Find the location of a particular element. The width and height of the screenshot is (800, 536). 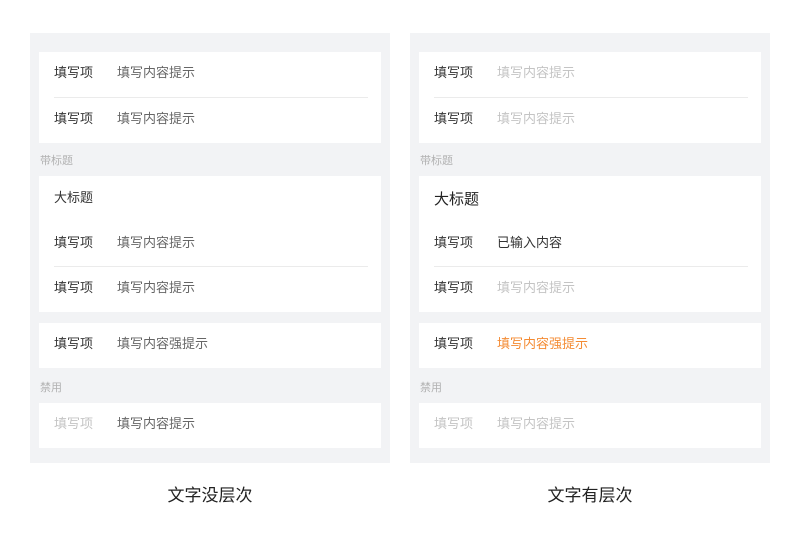

caption-left: 文字没层次 is located at coordinates (210, 496).